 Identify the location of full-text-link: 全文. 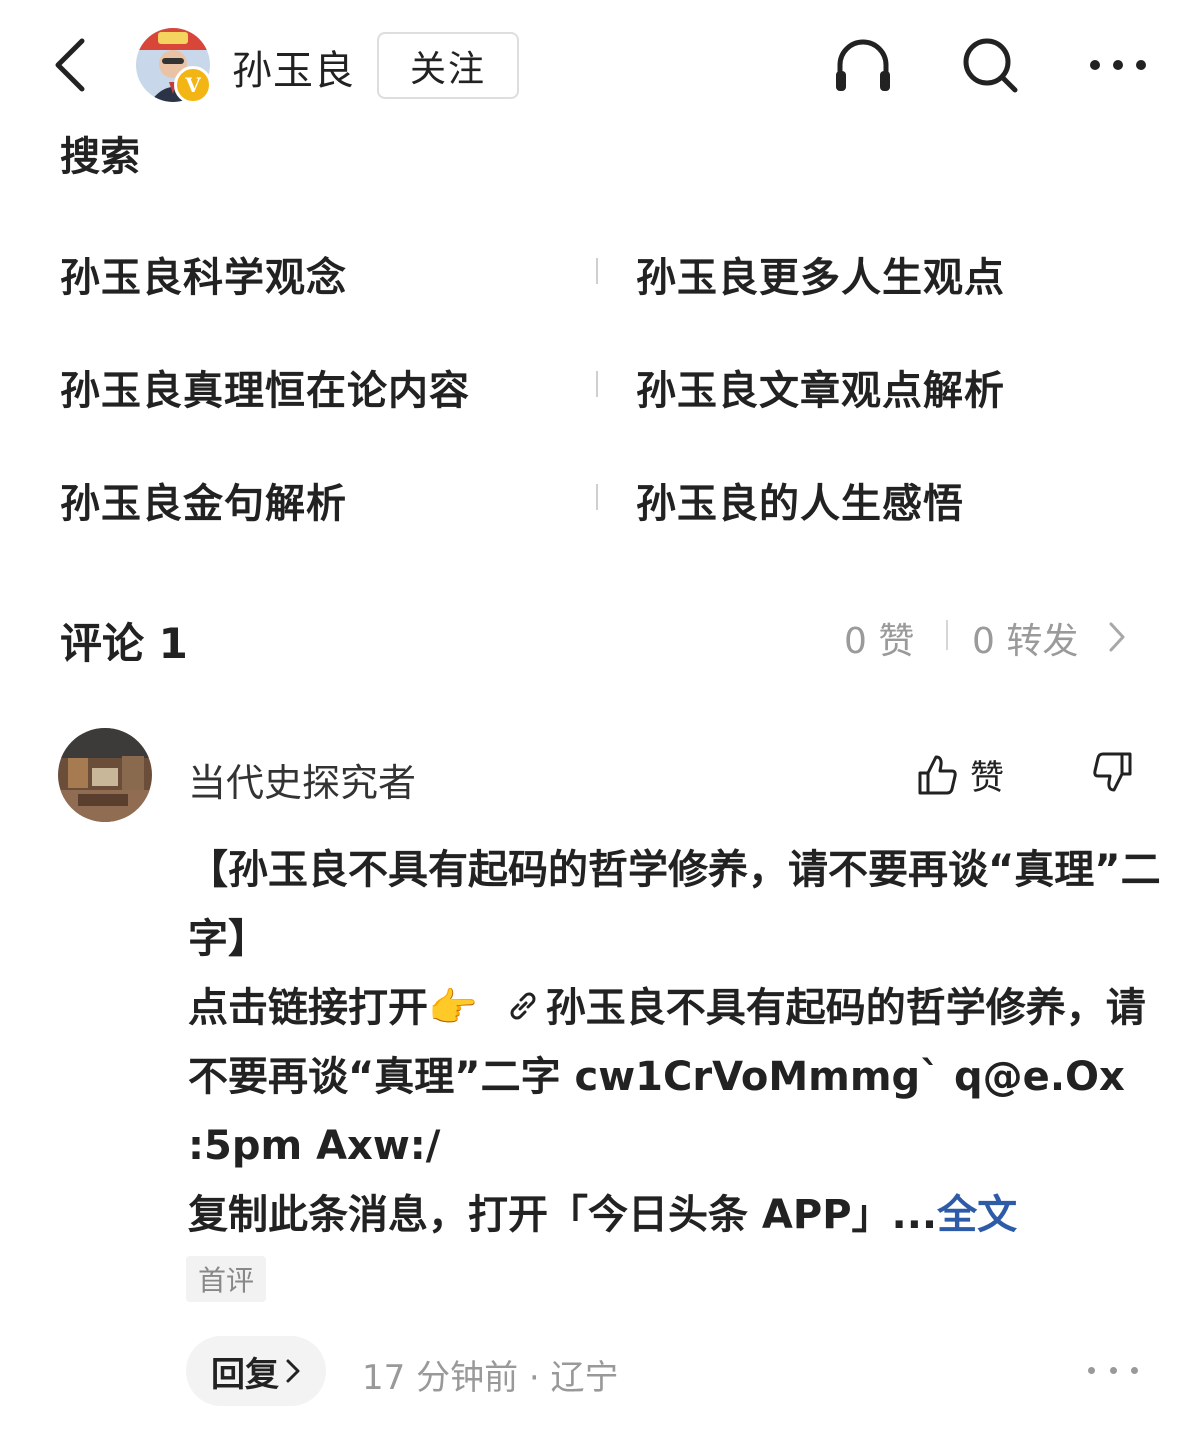
(977, 1215).